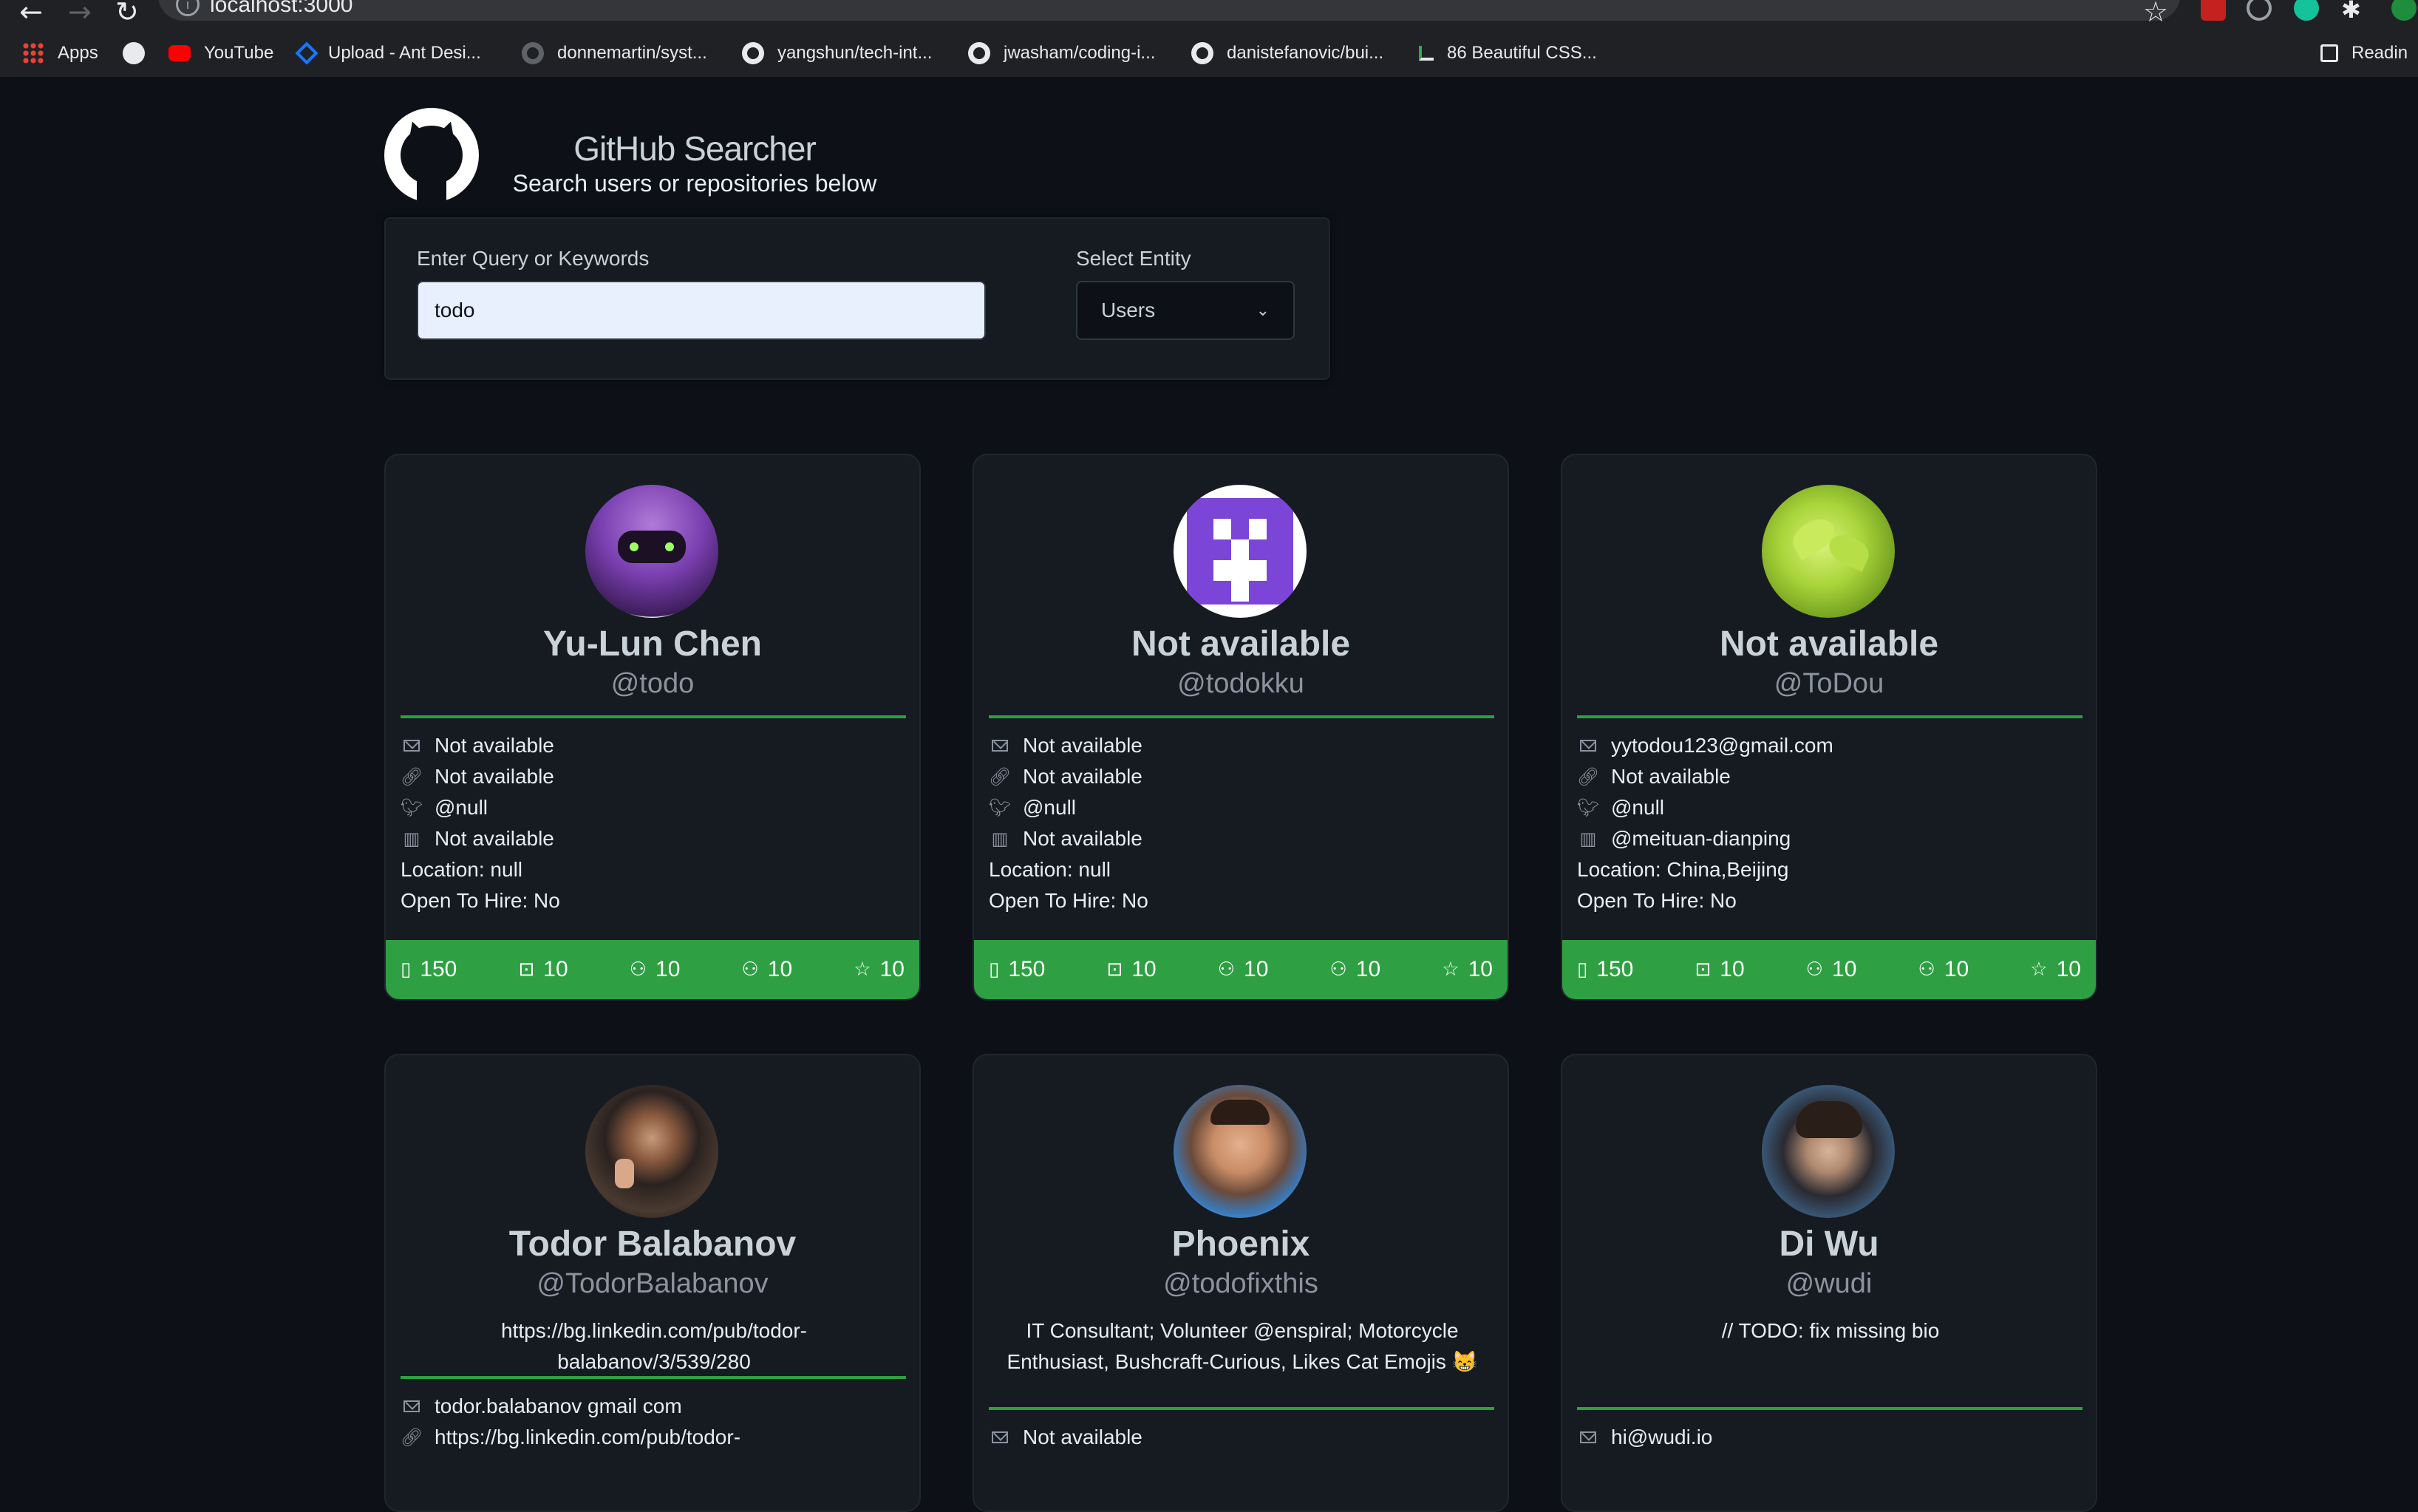 This screenshot has height=1512, width=2418. I want to click on entity-select: Users ⌄, so click(1185, 311).